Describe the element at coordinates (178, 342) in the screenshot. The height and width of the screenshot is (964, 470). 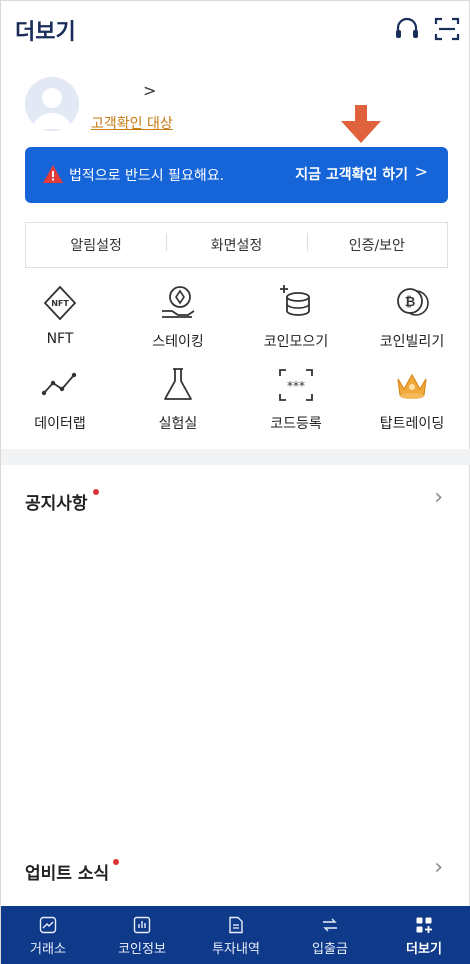
I see `grid-label: 스테이킹` at that location.